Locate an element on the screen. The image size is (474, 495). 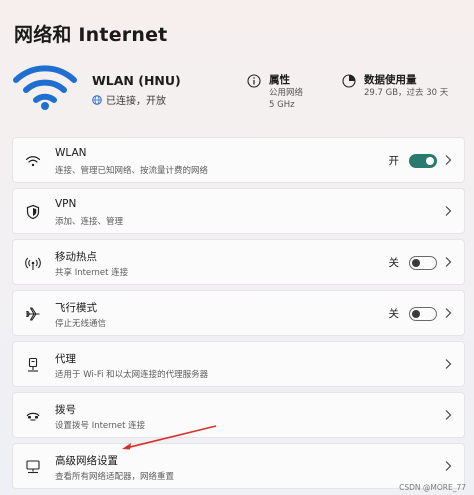
settings-item-airplane-mode: 飞行模式 停止无线通信 关 is located at coordinates (238, 313).